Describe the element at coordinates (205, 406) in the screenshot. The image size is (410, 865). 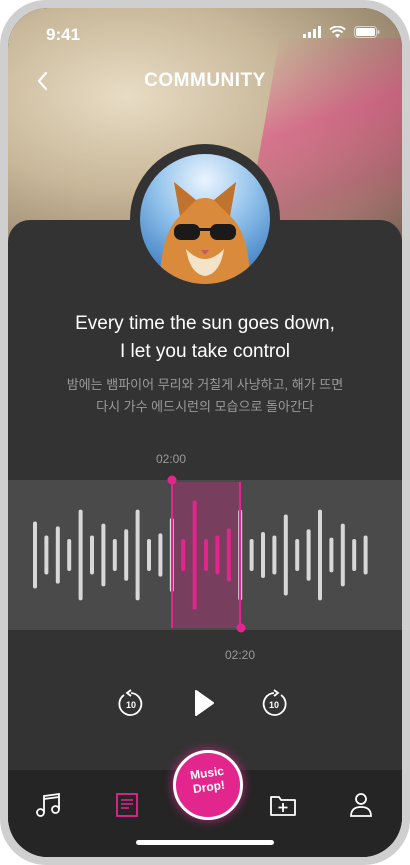
I see `lyric-korean-line2: 다시 가수 에드시런의 모습으로 돌아간다` at that location.